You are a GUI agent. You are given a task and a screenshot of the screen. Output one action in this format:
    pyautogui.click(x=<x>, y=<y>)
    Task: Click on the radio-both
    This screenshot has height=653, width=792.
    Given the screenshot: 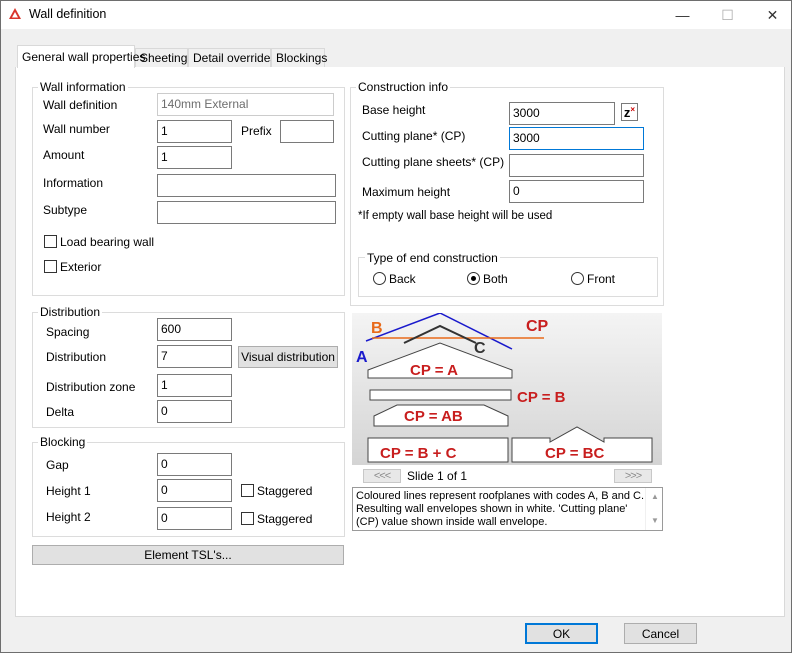 What is the action you would take?
    pyautogui.click(x=473, y=278)
    